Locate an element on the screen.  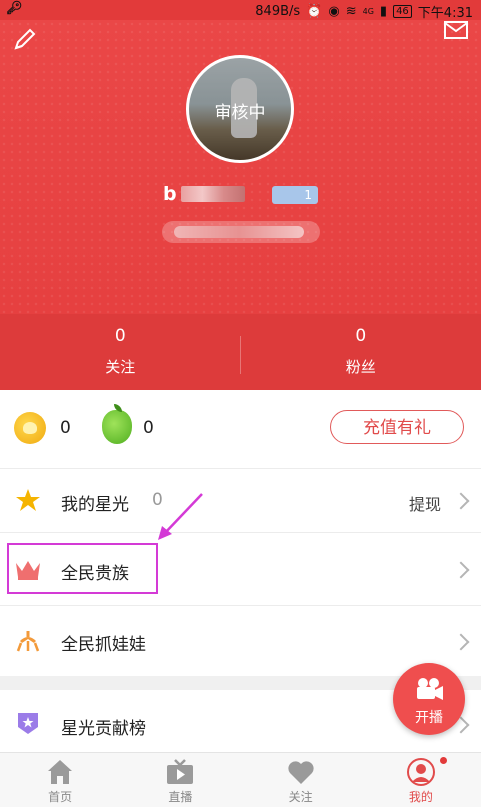
tab-label: 首页 is located at coordinates (60, 796).